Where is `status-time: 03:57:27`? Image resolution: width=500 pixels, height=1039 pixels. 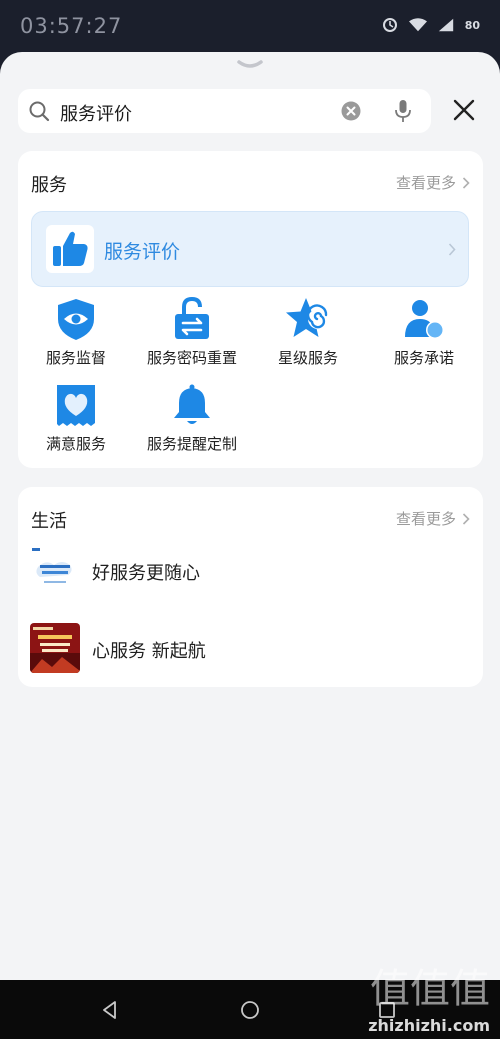 status-time: 03:57:27 is located at coordinates (71, 26).